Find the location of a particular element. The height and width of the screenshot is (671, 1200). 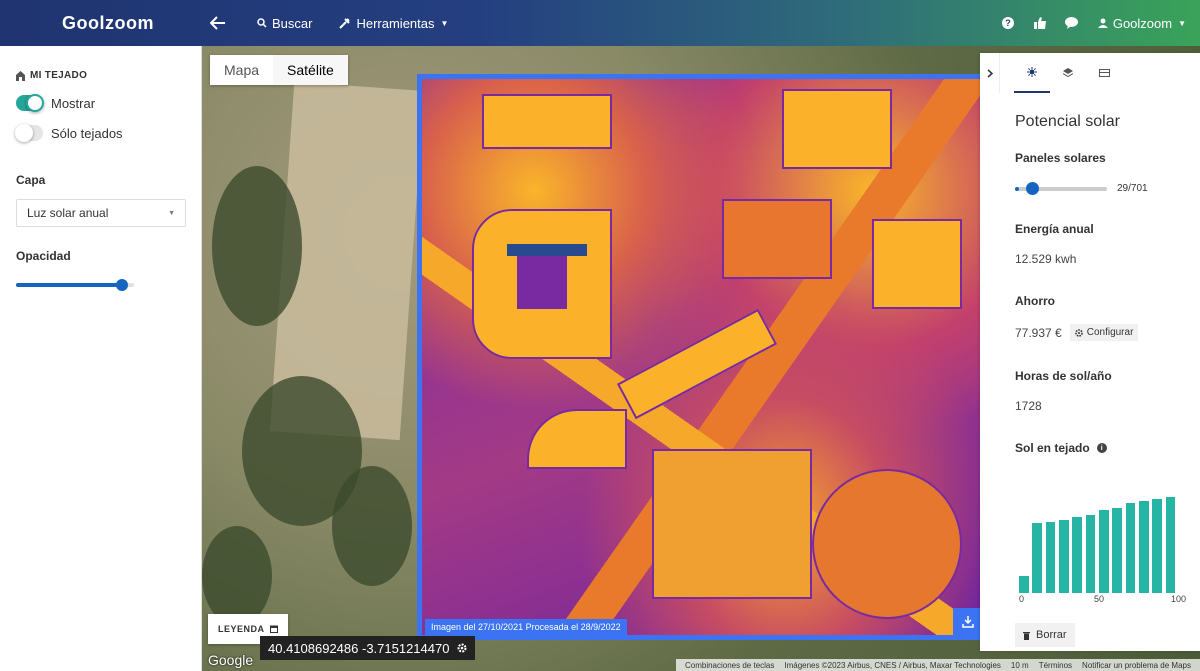

x-tick-label: 50 is located at coordinates (1099, 599).